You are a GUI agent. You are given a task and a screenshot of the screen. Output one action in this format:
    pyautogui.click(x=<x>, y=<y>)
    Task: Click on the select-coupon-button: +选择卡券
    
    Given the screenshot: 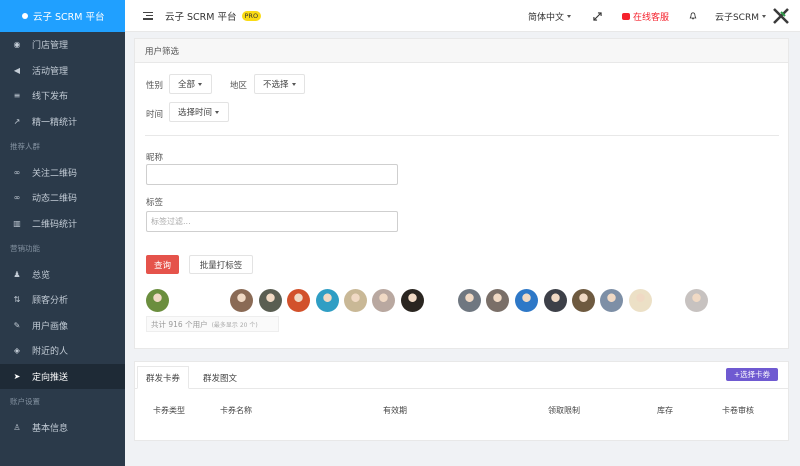 What is the action you would take?
    pyautogui.click(x=752, y=374)
    